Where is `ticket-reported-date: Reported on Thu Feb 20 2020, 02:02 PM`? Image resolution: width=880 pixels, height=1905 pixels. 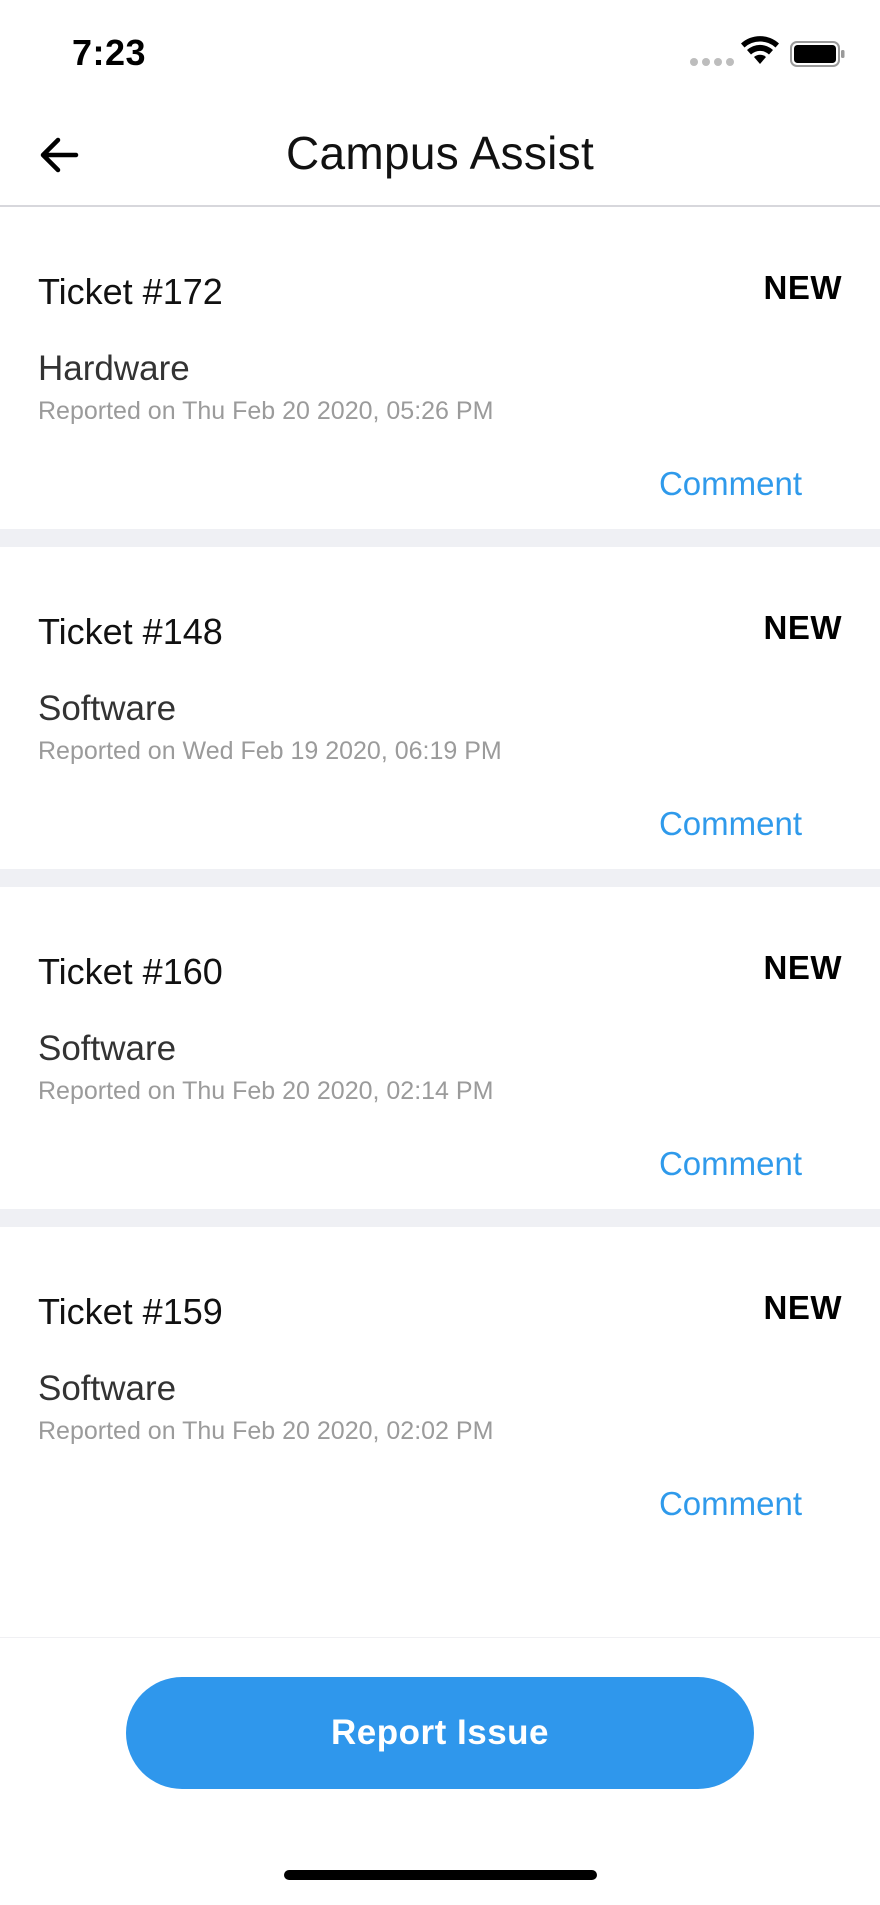 ticket-reported-date: Reported on Thu Feb 20 2020, 02:02 PM is located at coordinates (266, 1431).